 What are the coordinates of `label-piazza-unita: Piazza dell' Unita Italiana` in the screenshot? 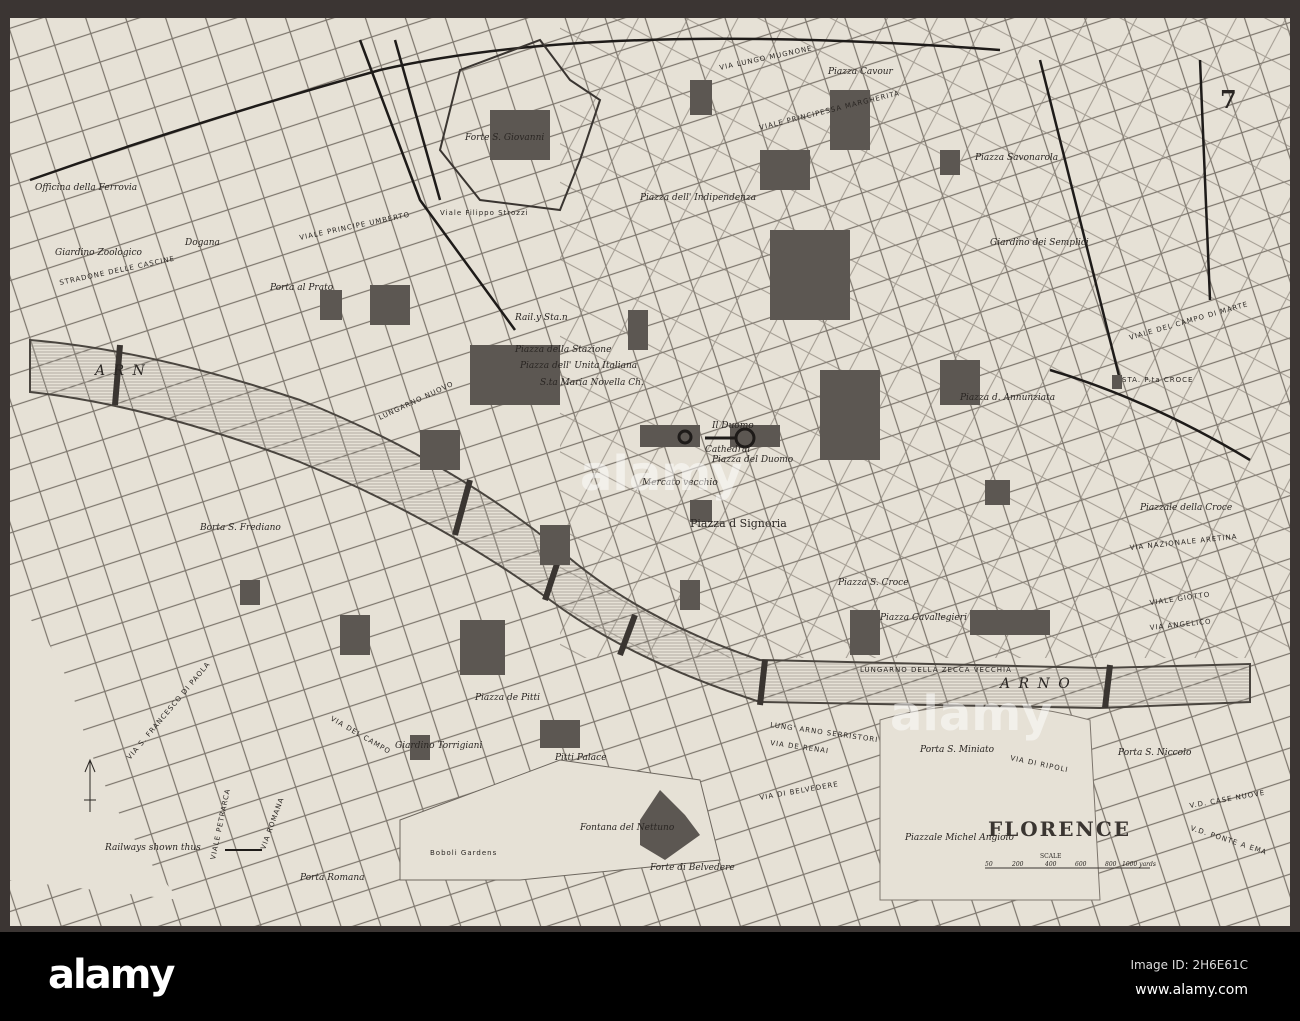 It's located at (578, 366).